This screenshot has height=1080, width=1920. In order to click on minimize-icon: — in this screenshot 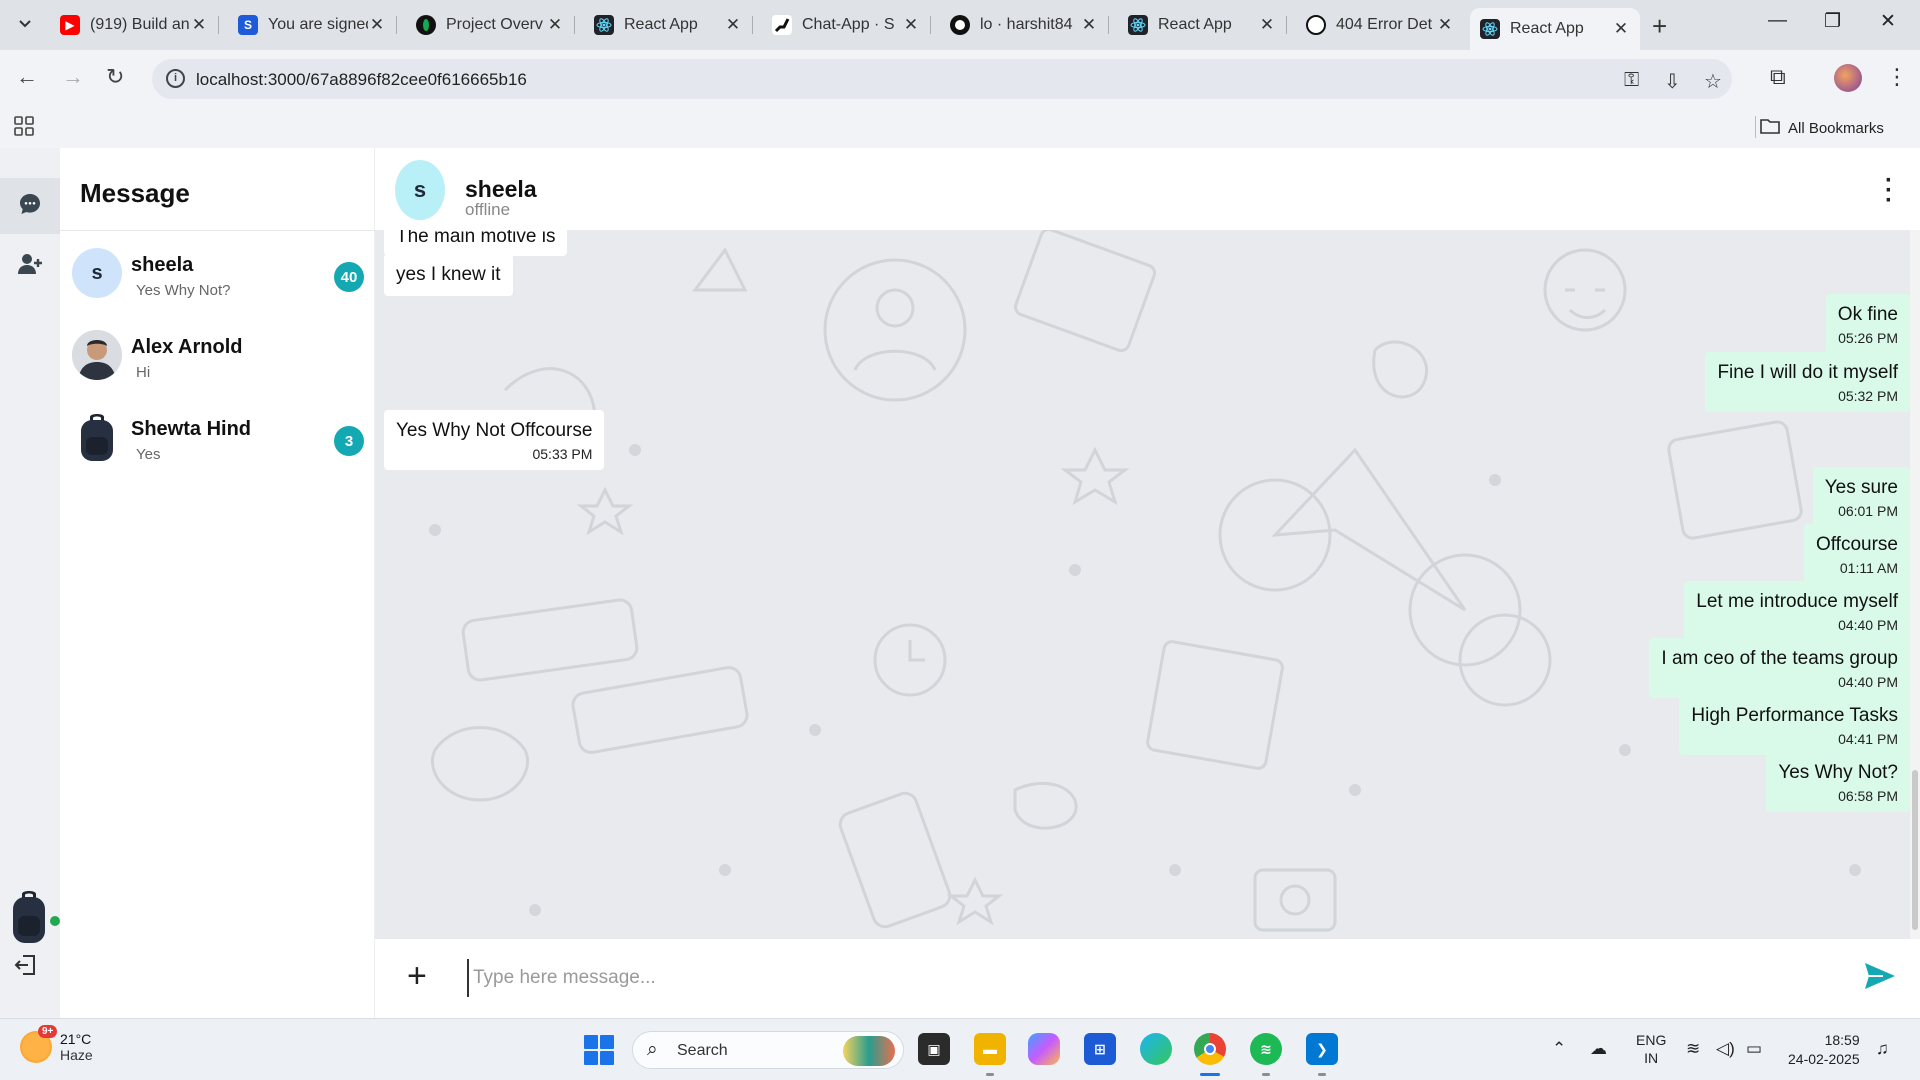, I will do `click(1777, 21)`.